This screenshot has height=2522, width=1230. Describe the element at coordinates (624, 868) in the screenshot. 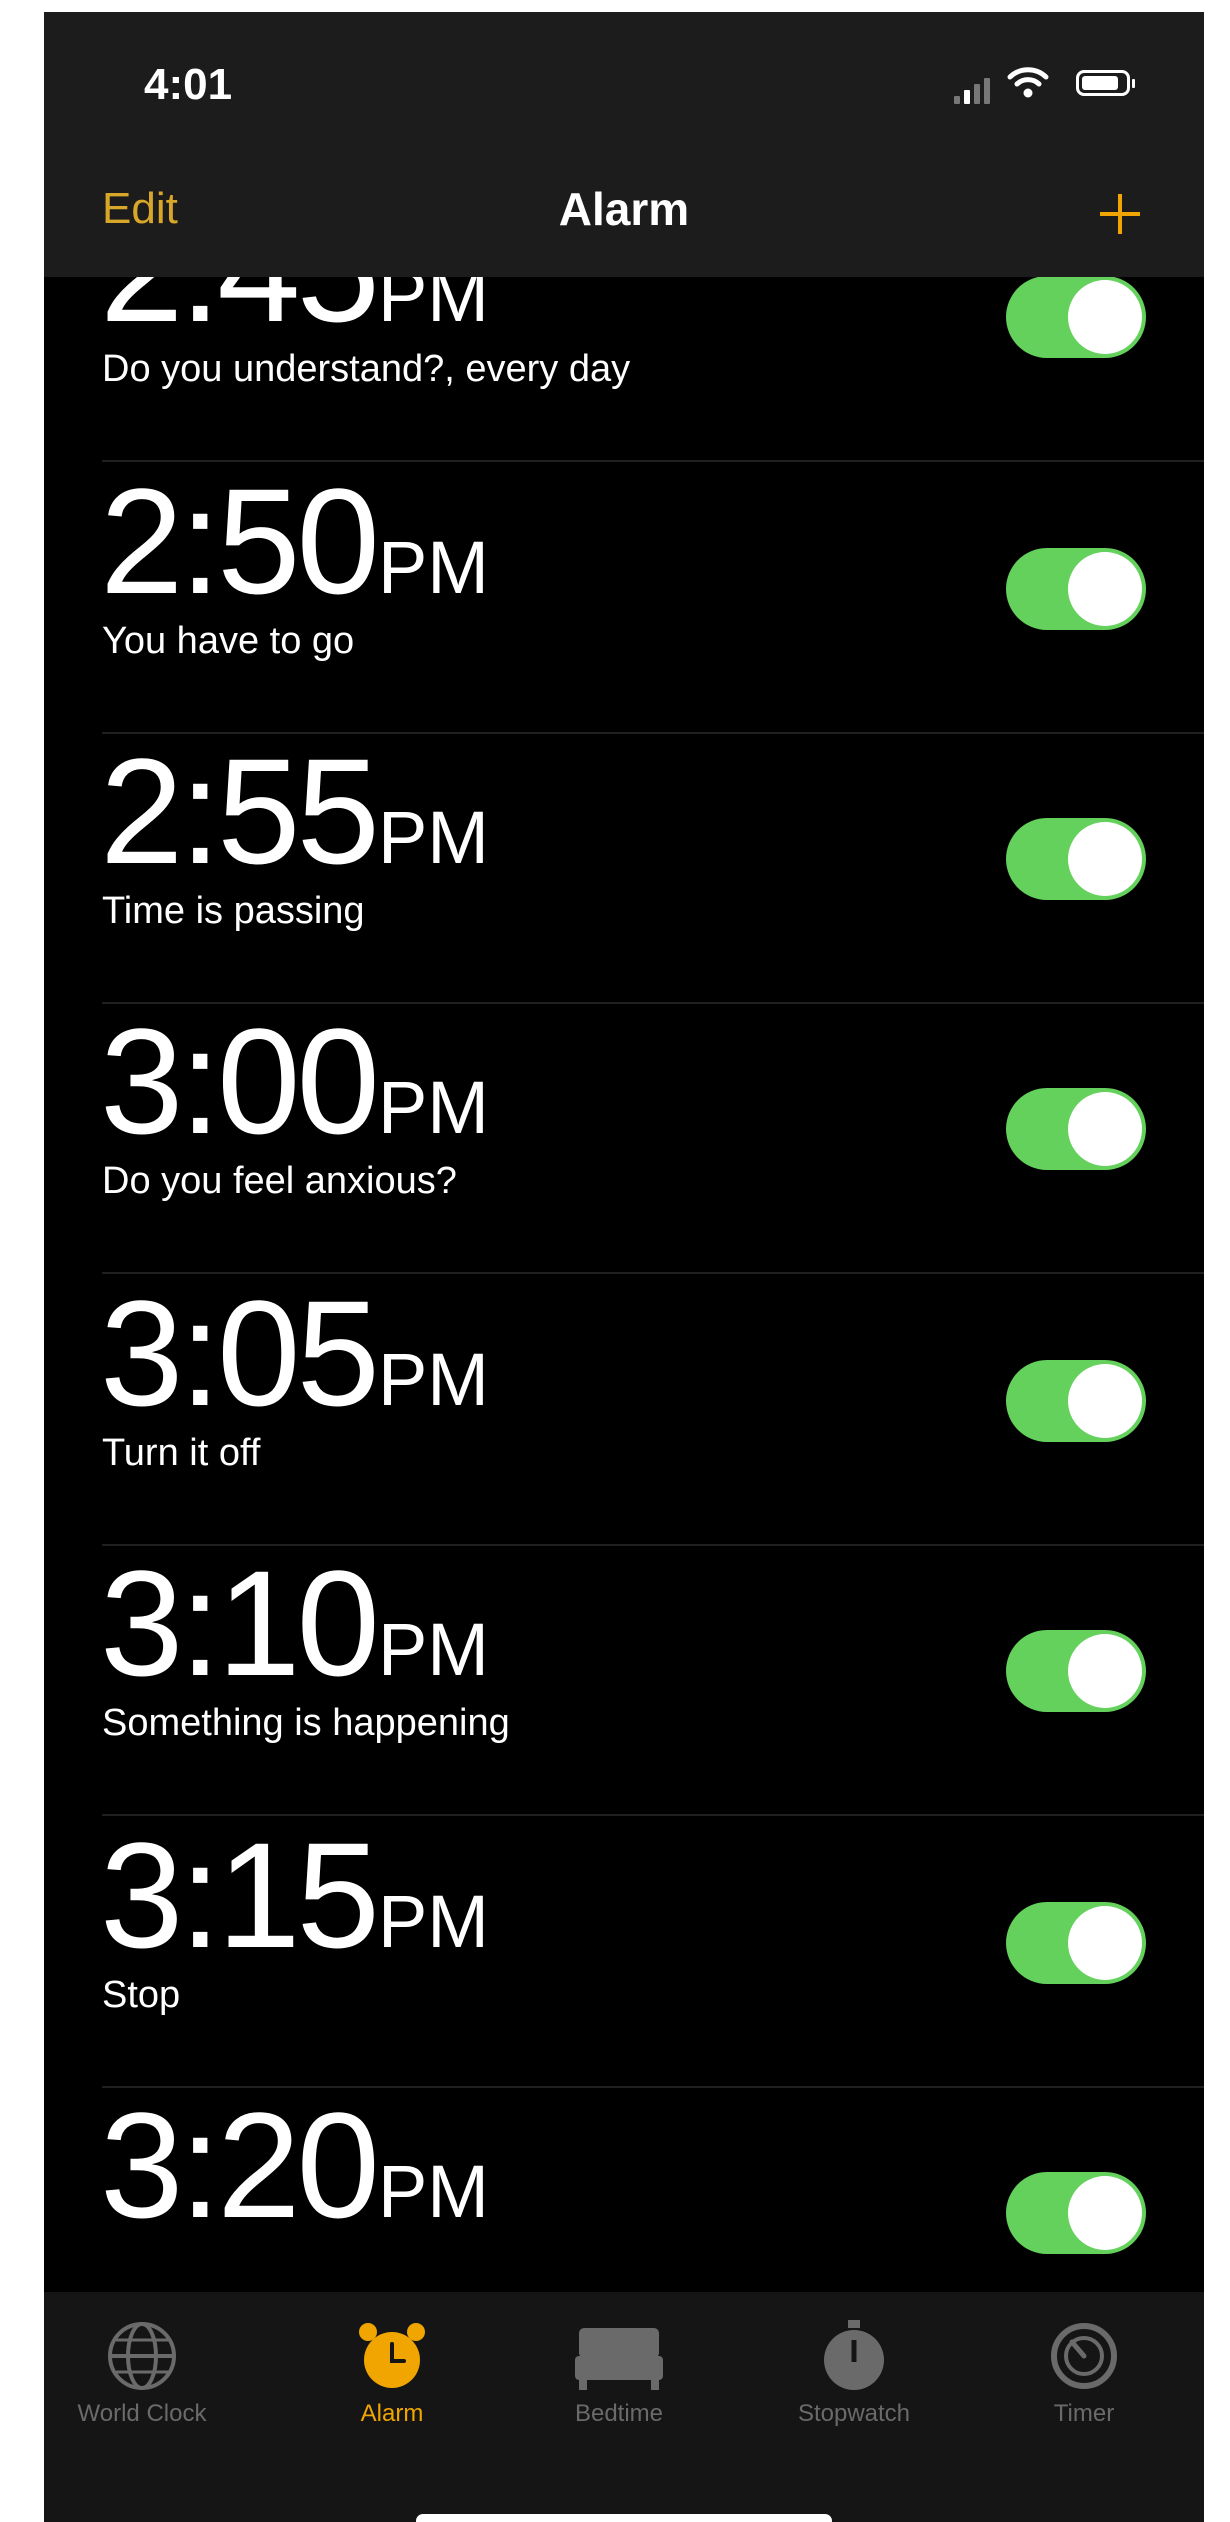

I see `alarm-row: 2:55PM Time is passing` at that location.